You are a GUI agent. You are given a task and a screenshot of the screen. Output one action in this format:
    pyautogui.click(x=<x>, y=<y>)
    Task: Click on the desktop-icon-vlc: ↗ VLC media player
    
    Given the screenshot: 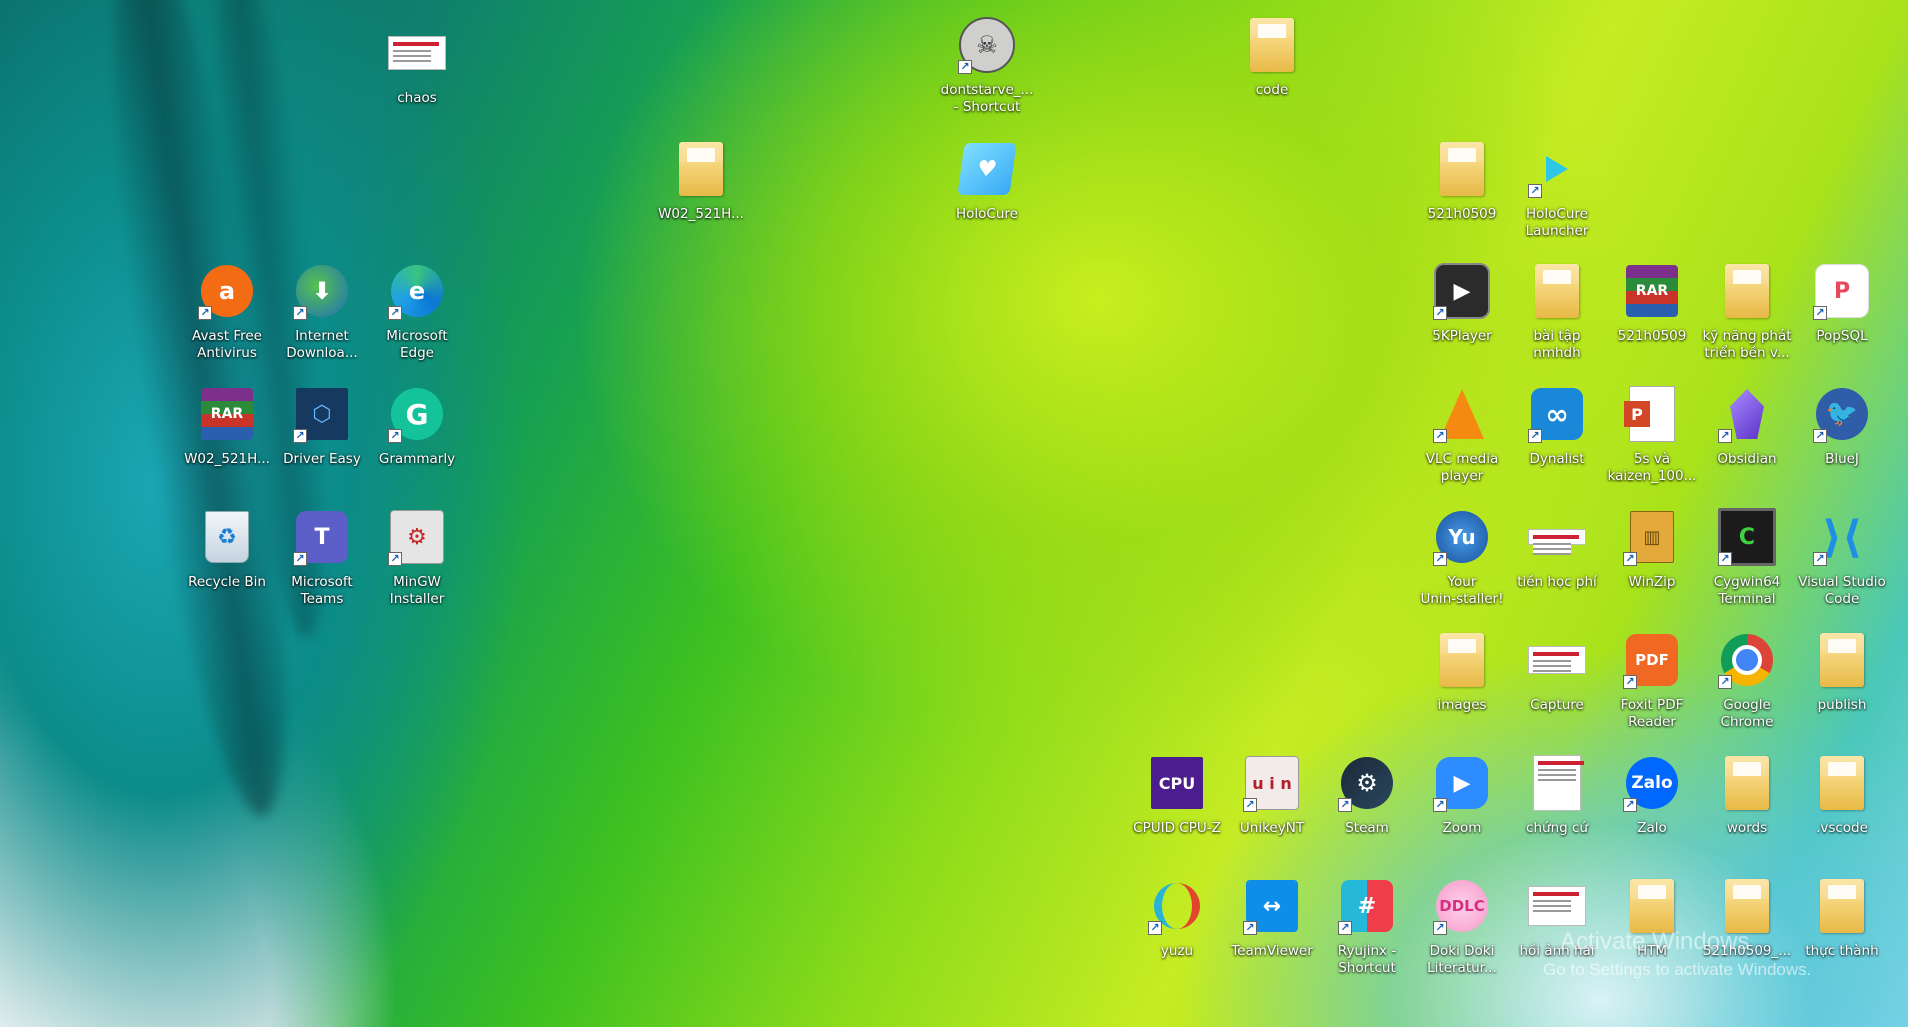 What is the action you would take?
    pyautogui.click(x=1462, y=435)
    